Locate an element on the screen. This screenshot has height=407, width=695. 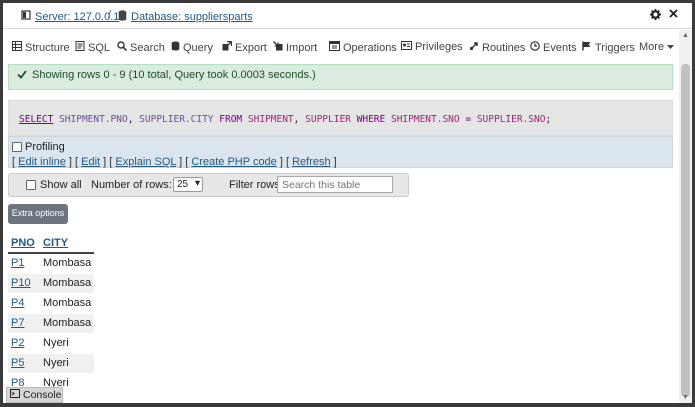
breadcrumb-database: Database: suppliersparts is located at coordinates (185, 17).